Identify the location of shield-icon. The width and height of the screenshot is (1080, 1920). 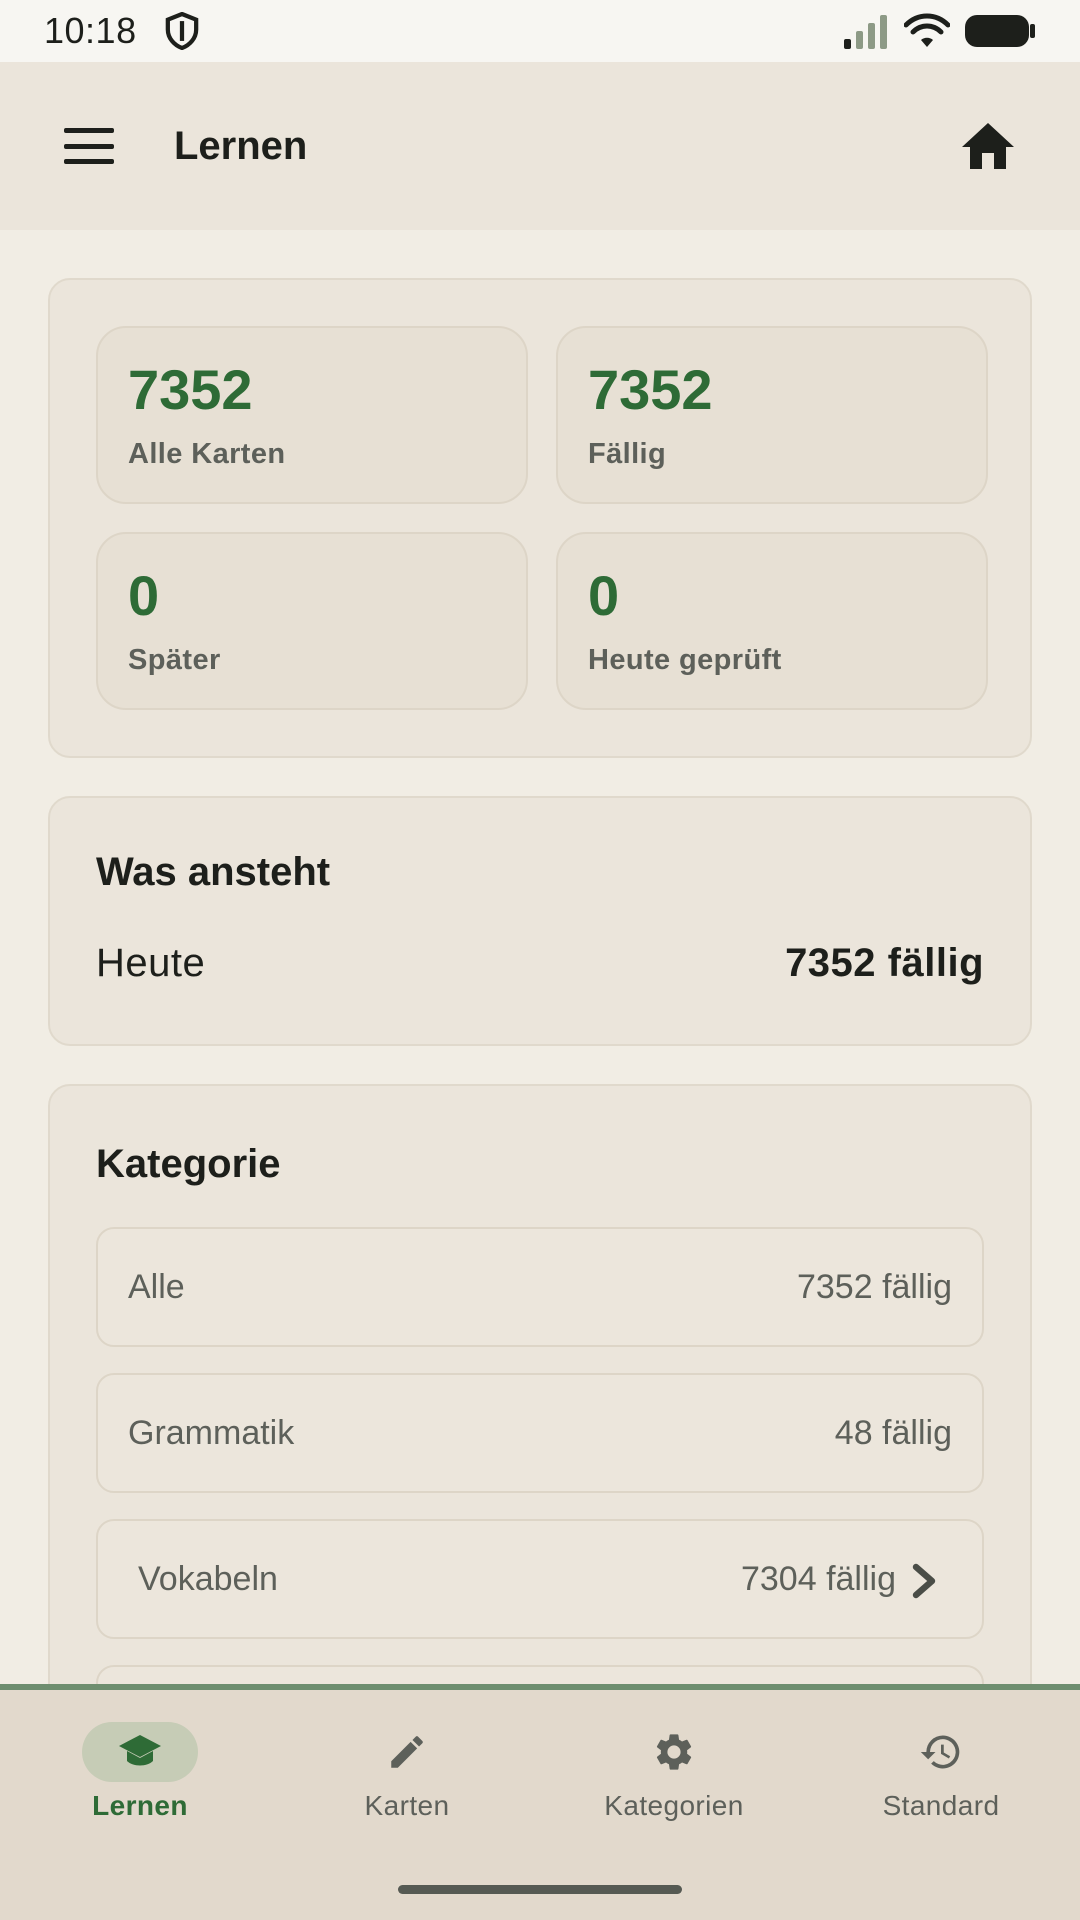
(181, 31).